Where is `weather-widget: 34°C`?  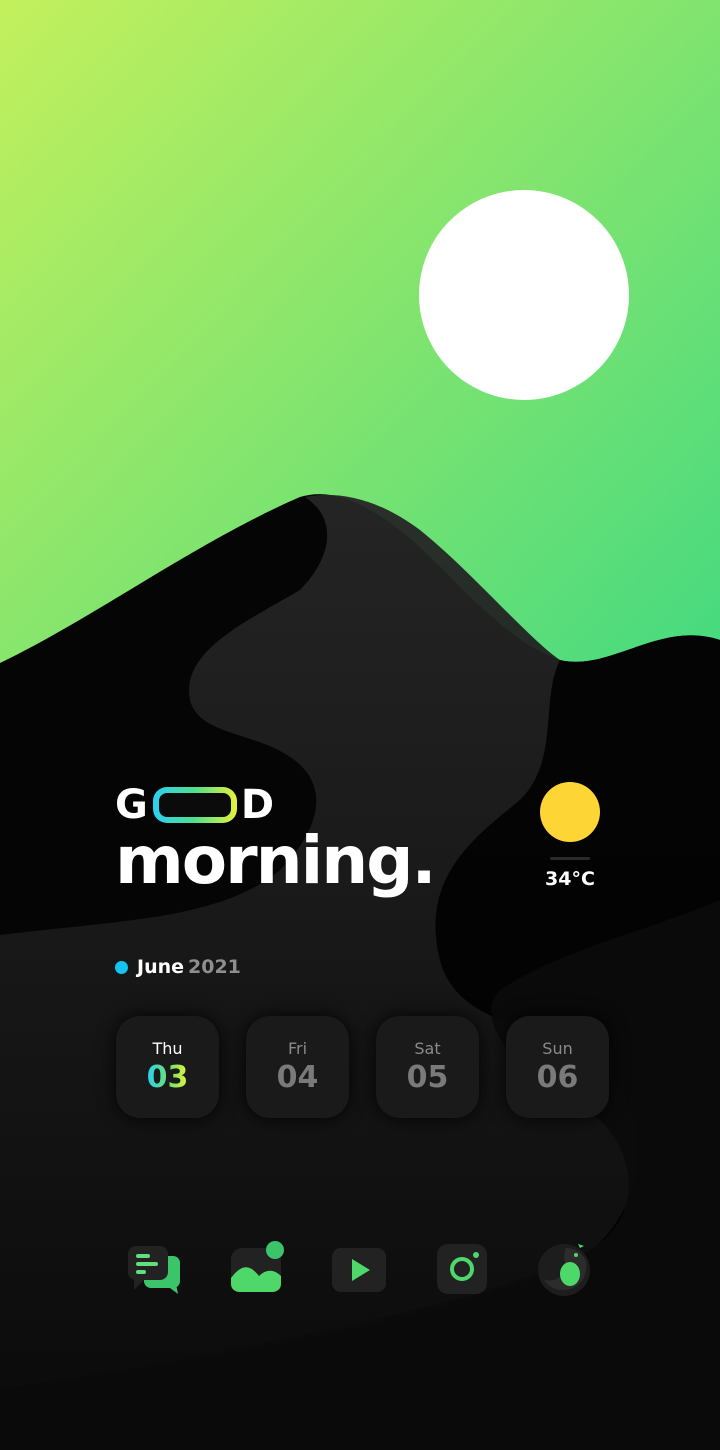
weather-widget: 34°C is located at coordinates (570, 836).